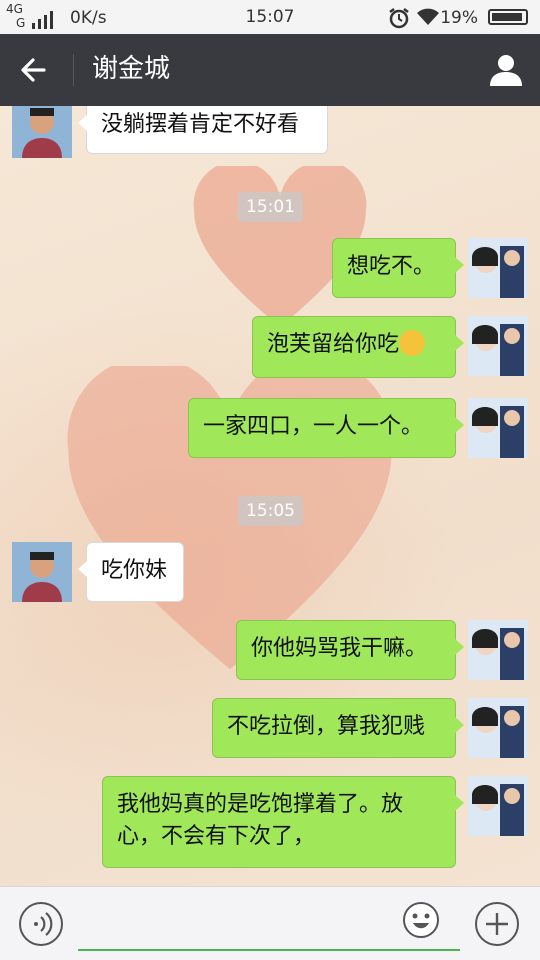  Describe the element at coordinates (508, 17) in the screenshot. I see `battery-icon` at that location.